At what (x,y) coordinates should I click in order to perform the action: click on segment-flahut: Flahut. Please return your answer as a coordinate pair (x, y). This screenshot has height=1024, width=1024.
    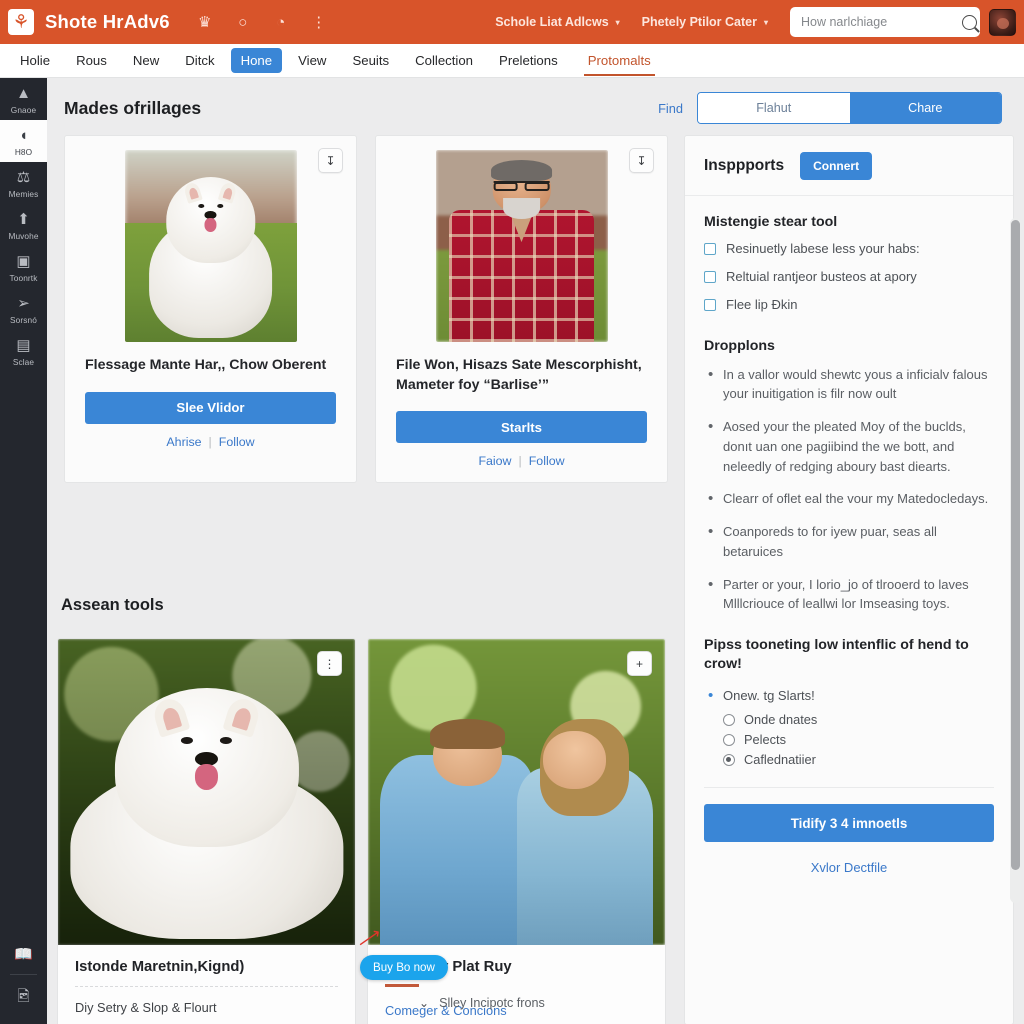
    Looking at the image, I should click on (774, 108).